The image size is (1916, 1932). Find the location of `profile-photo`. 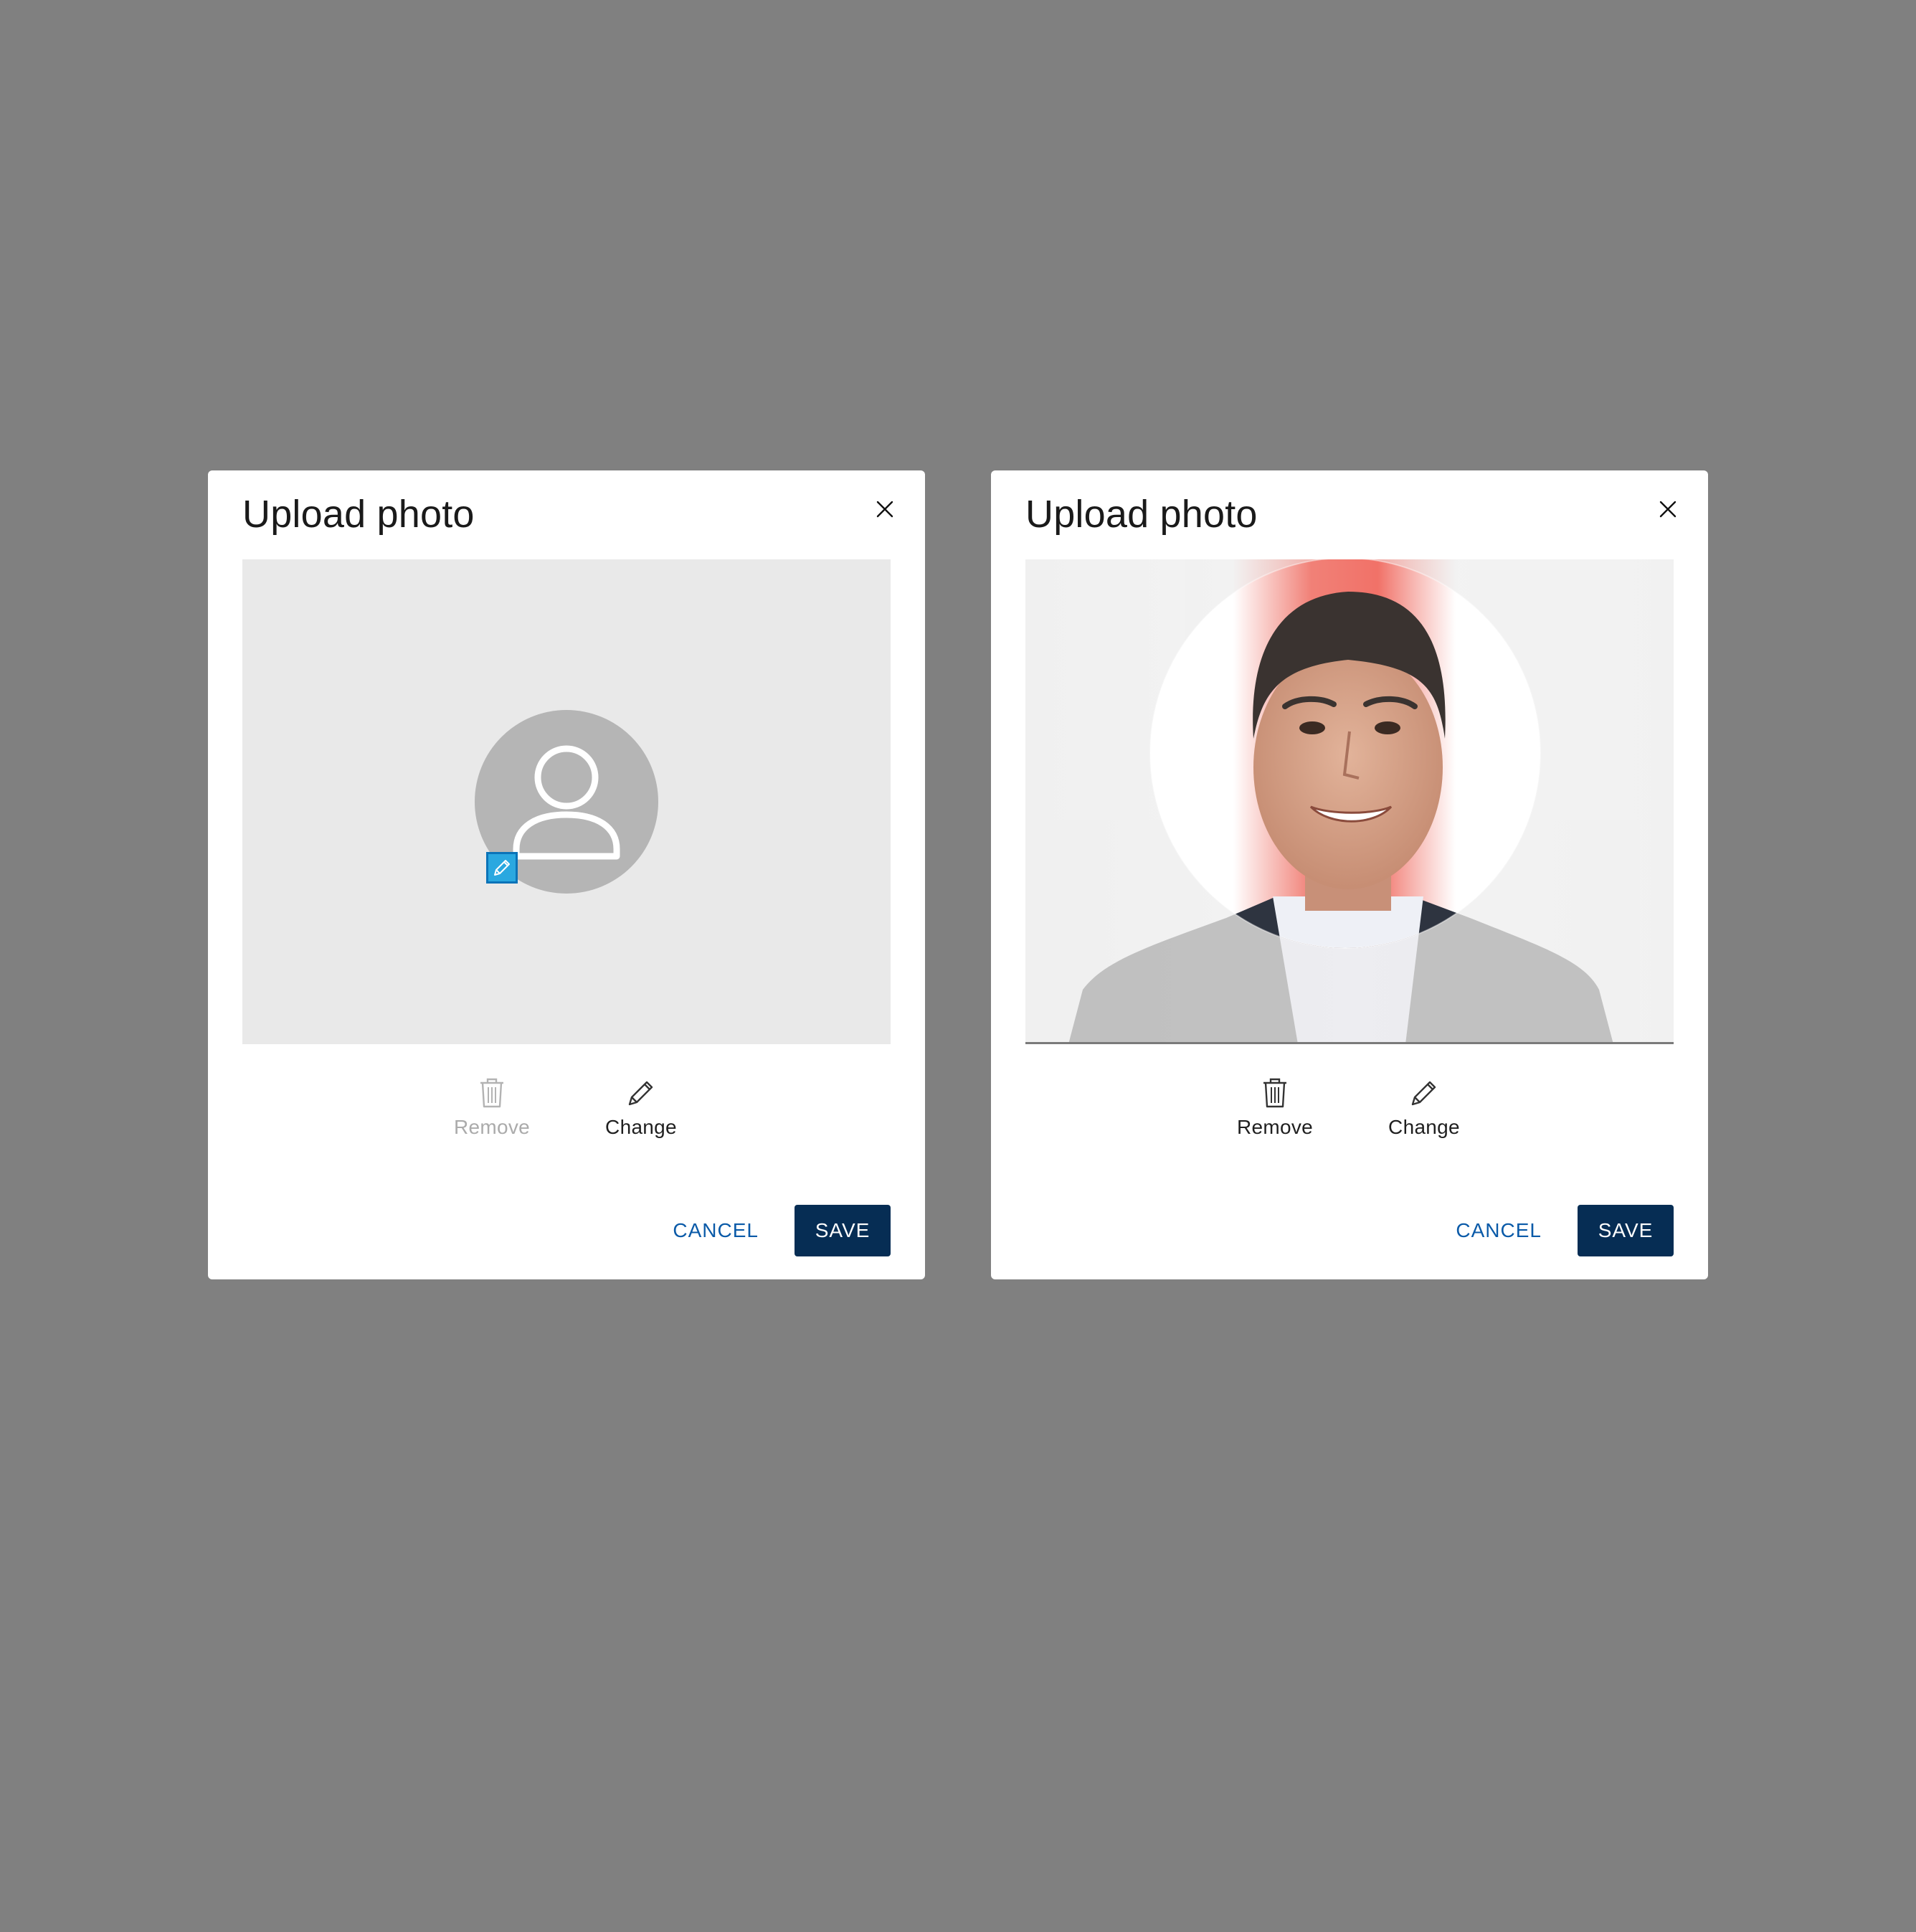

profile-photo is located at coordinates (1349, 800).